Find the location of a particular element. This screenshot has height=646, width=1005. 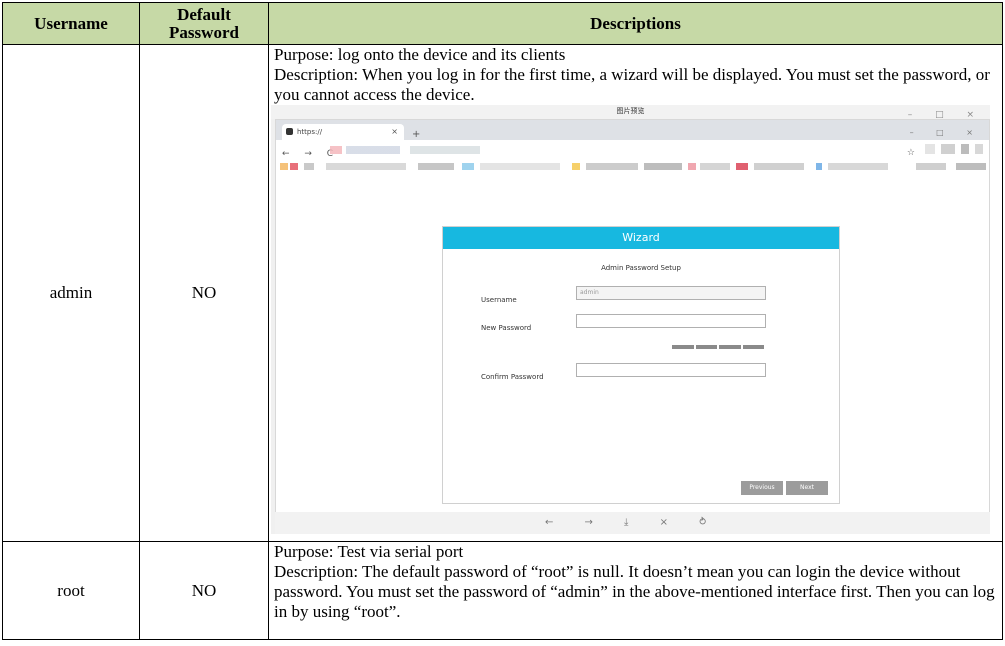

new-password-field is located at coordinates (671, 321).